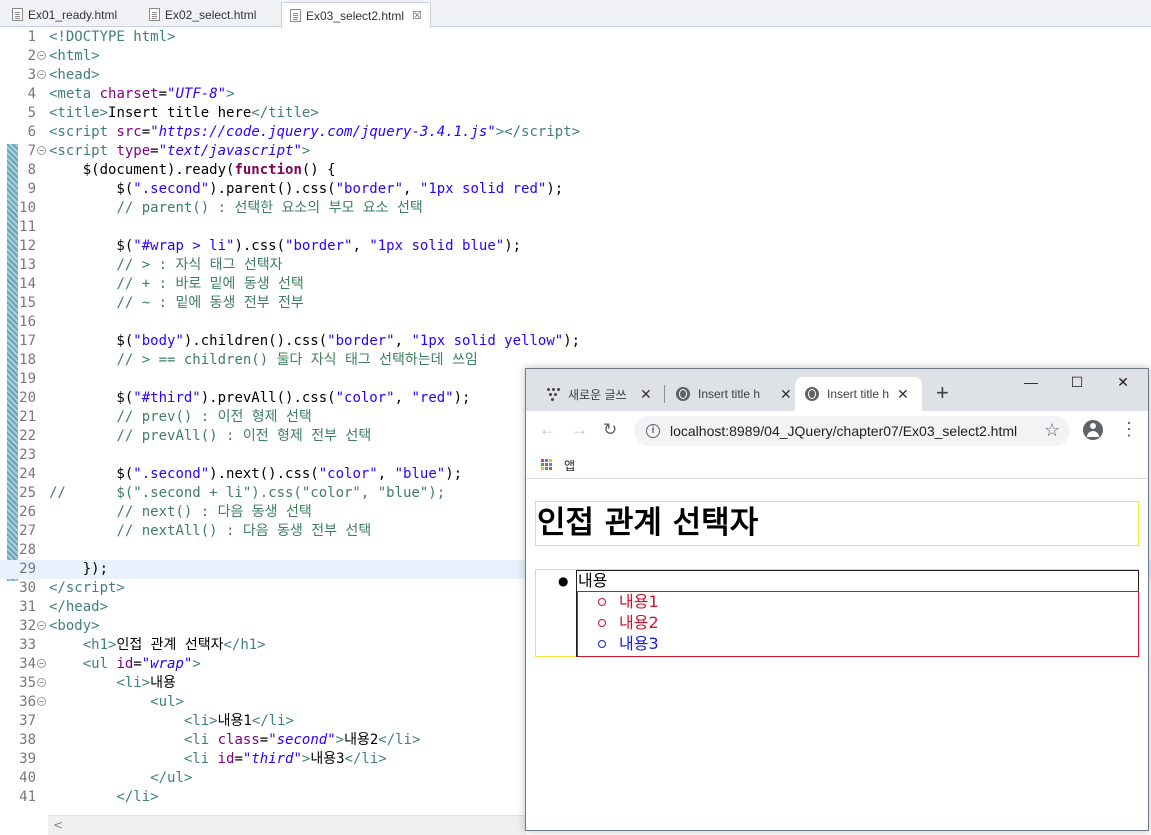  What do you see at coordinates (27, 721) in the screenshot?
I see `line-number: 37` at bounding box center [27, 721].